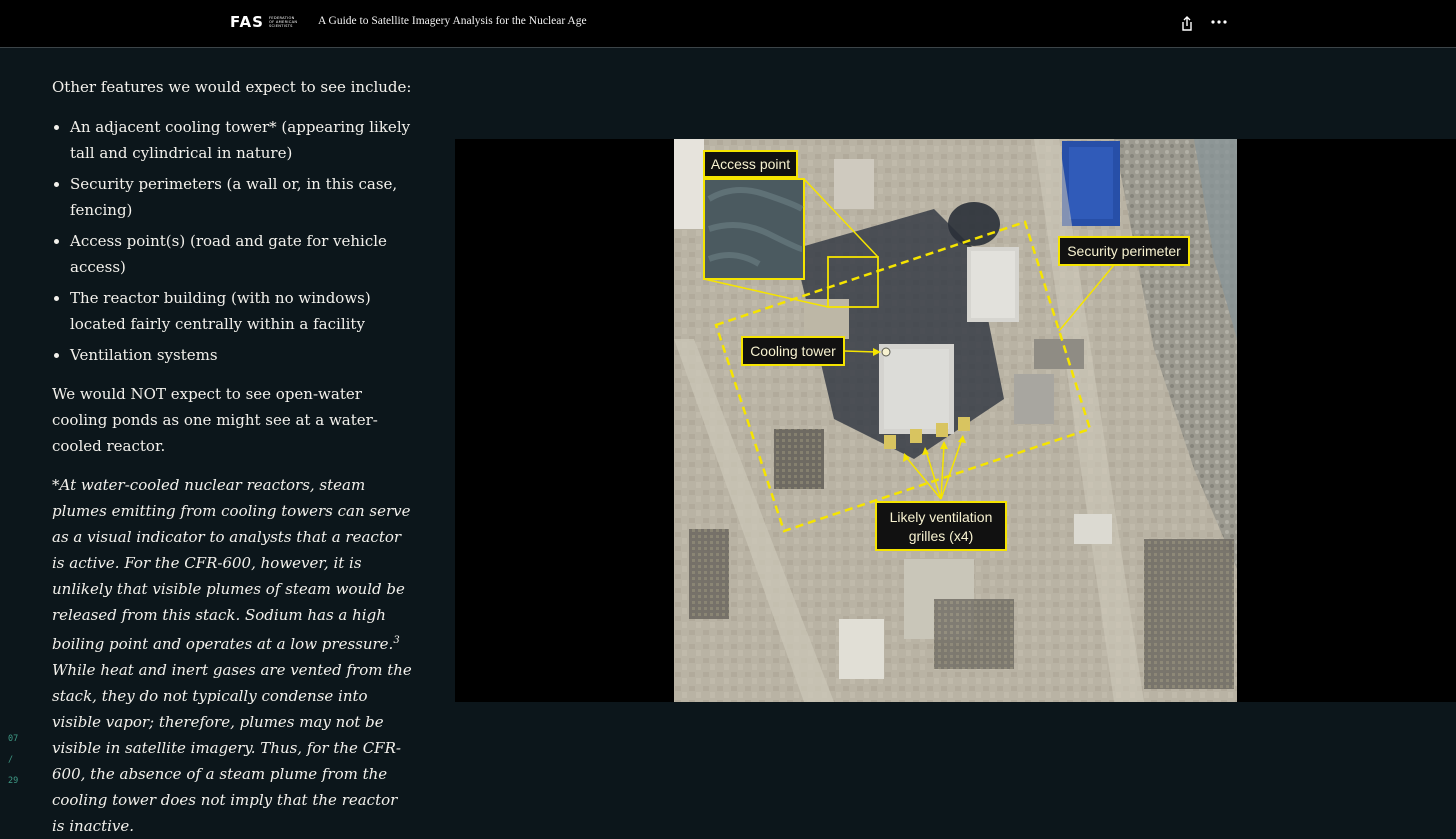 The width and height of the screenshot is (1456, 839). Describe the element at coordinates (860, 351) in the screenshot. I see `leader-line` at that location.